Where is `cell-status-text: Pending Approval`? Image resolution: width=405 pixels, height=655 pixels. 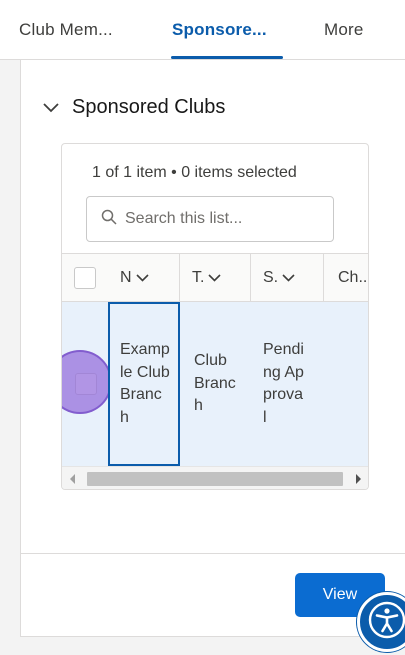 cell-status-text: Pending Approval is located at coordinates (283, 383).